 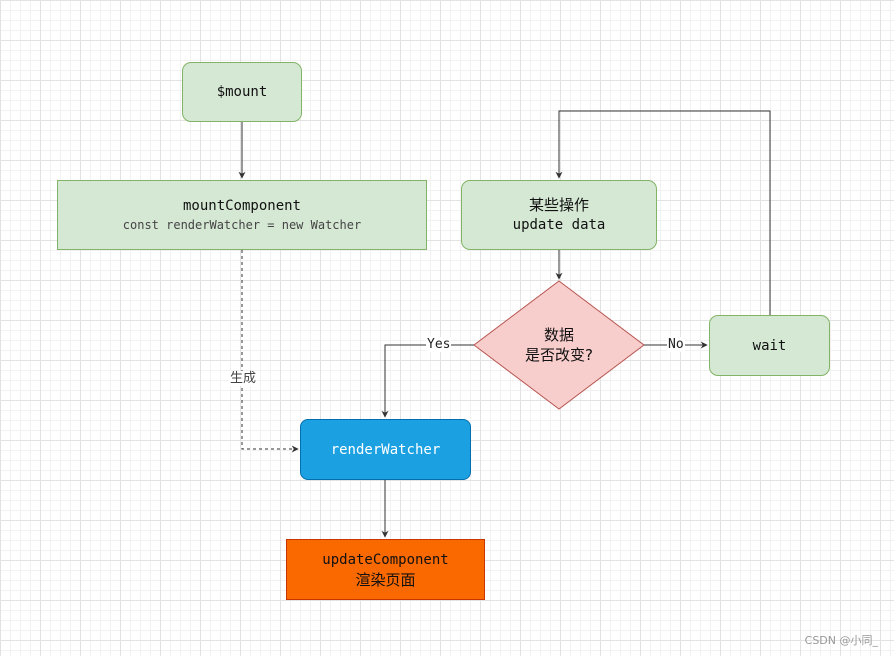 I want to click on edge-mountcomponent-to-renderwatcher, so click(x=270, y=351).